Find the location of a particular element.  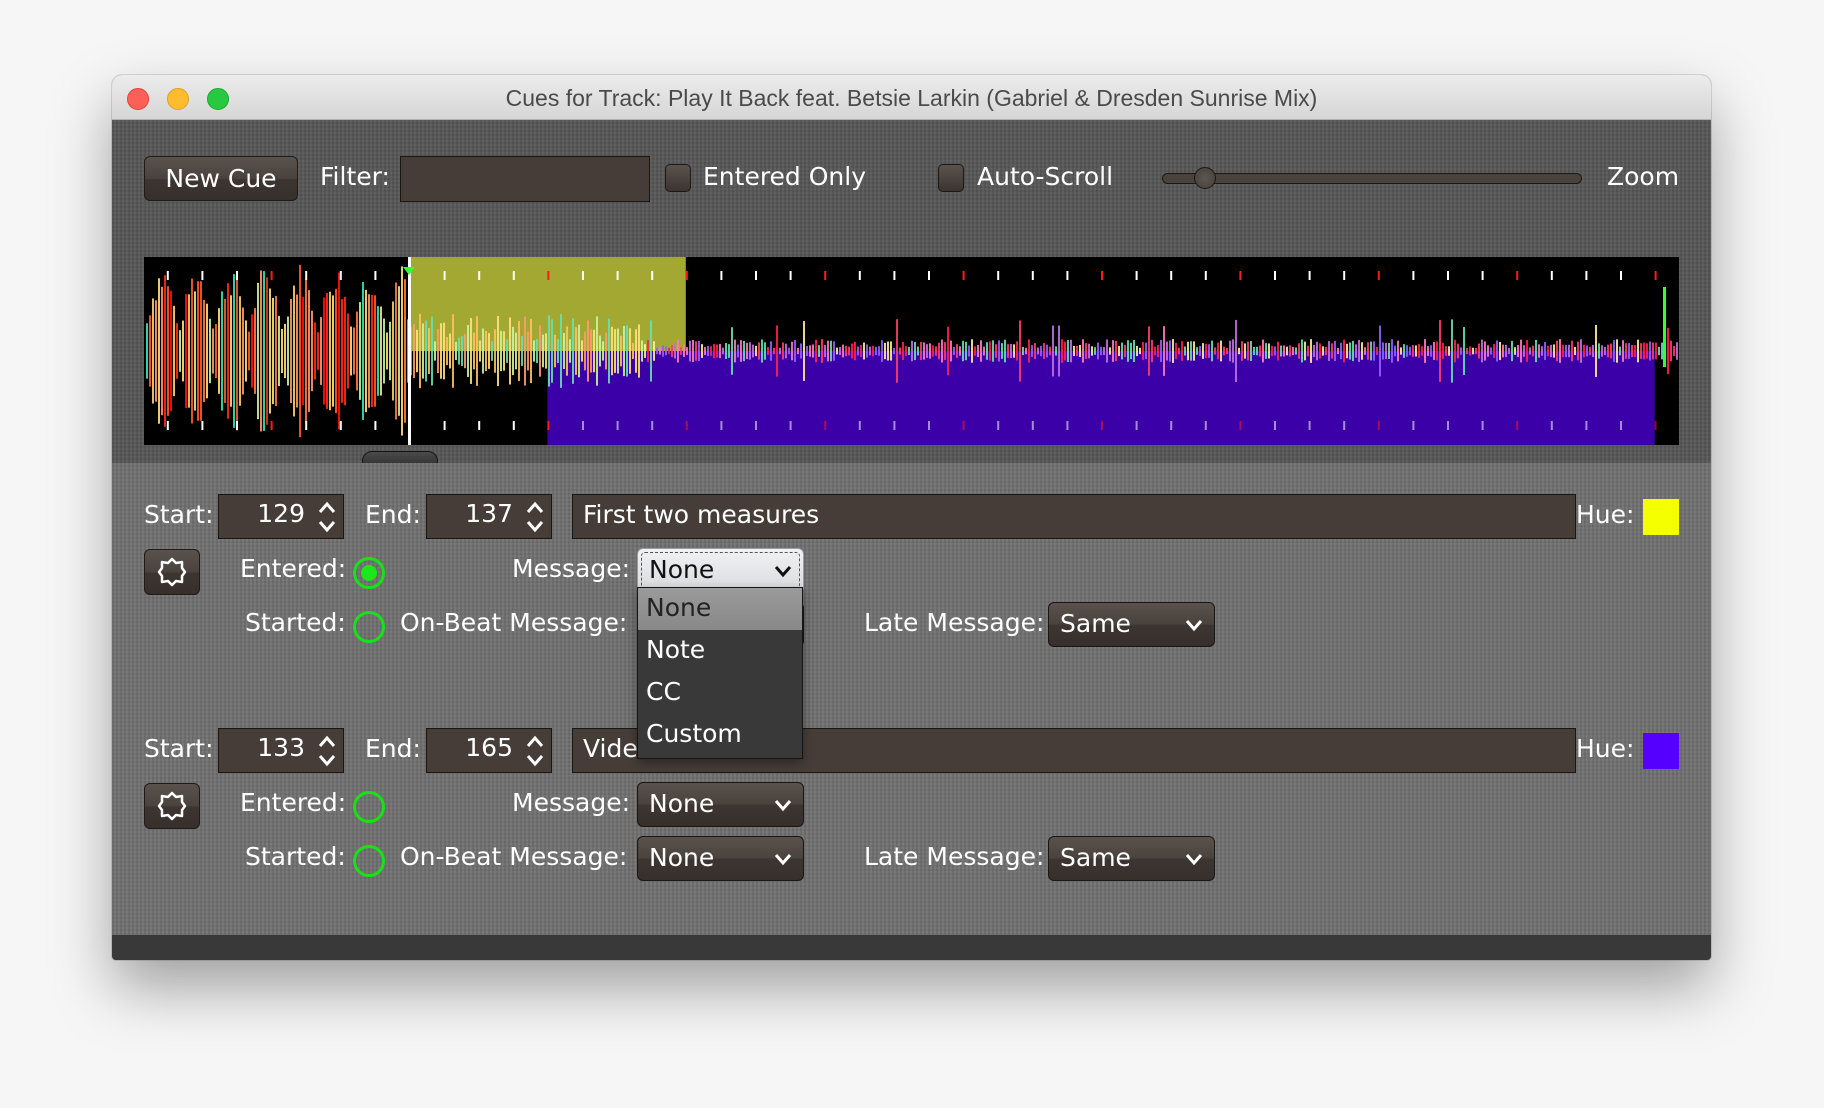

end-spinner: 137 is located at coordinates (489, 516).